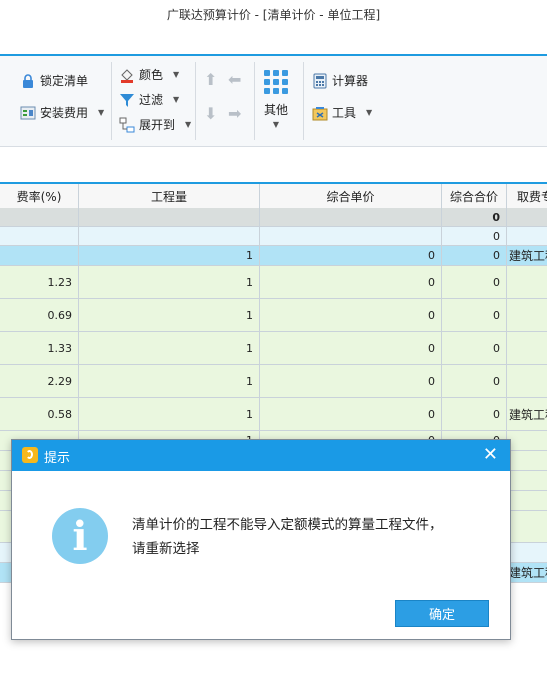  I want to click on install-fee-label: 安装费用, so click(64, 113).